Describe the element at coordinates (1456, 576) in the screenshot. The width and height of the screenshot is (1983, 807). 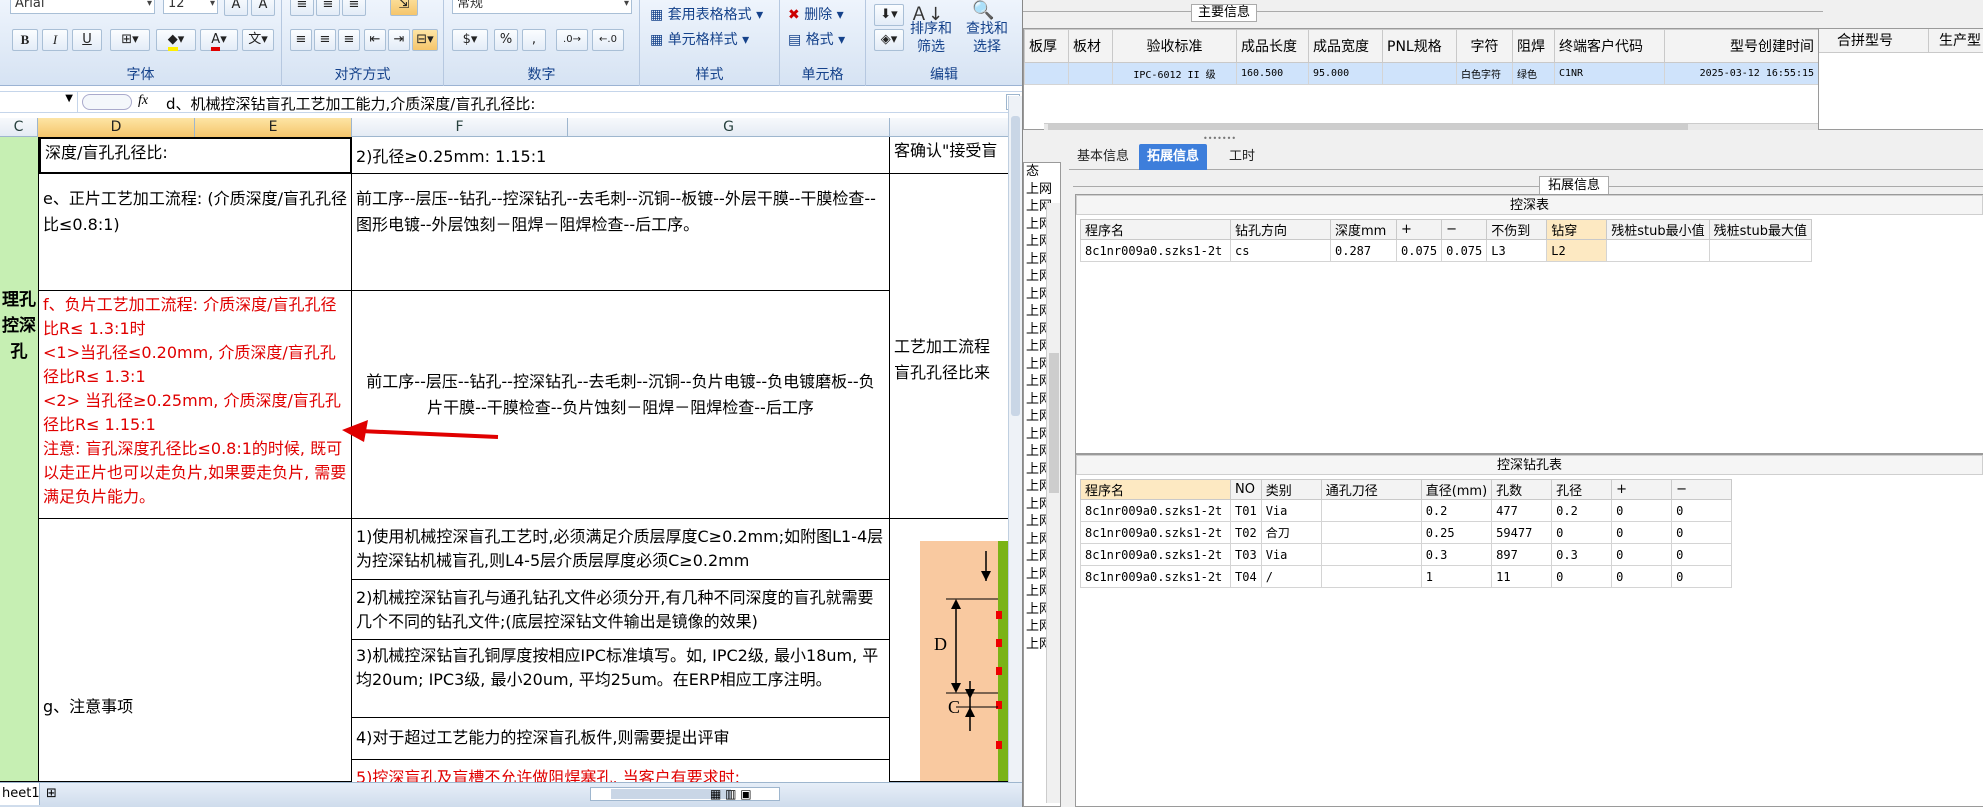
I see `table-cell: 1` at that location.